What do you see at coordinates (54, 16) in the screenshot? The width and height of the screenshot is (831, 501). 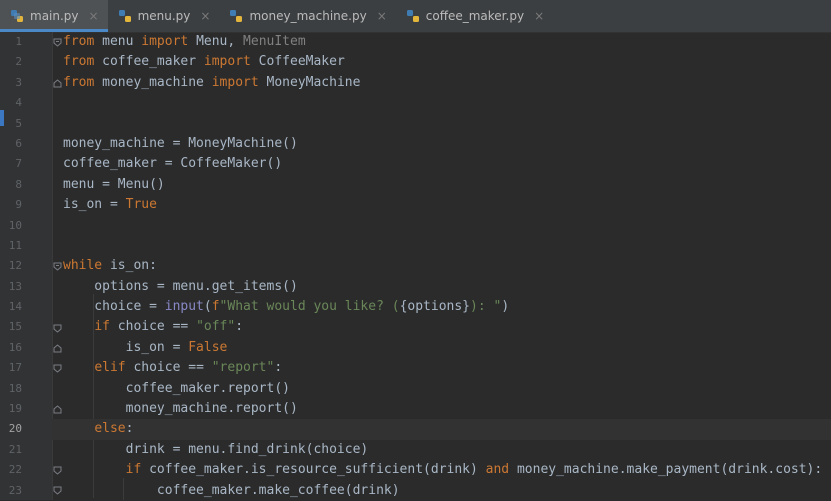 I see `tab-main-py: main.py ×` at bounding box center [54, 16].